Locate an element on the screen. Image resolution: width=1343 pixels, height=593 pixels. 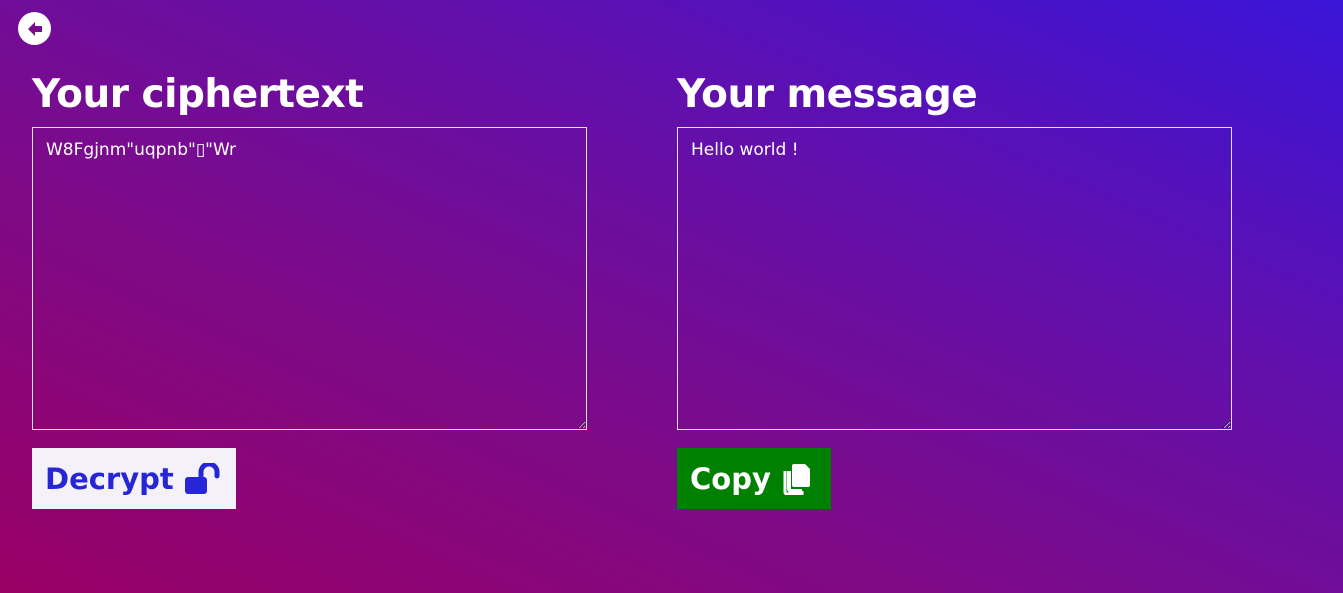
unlock-icon is located at coordinates (202, 478).